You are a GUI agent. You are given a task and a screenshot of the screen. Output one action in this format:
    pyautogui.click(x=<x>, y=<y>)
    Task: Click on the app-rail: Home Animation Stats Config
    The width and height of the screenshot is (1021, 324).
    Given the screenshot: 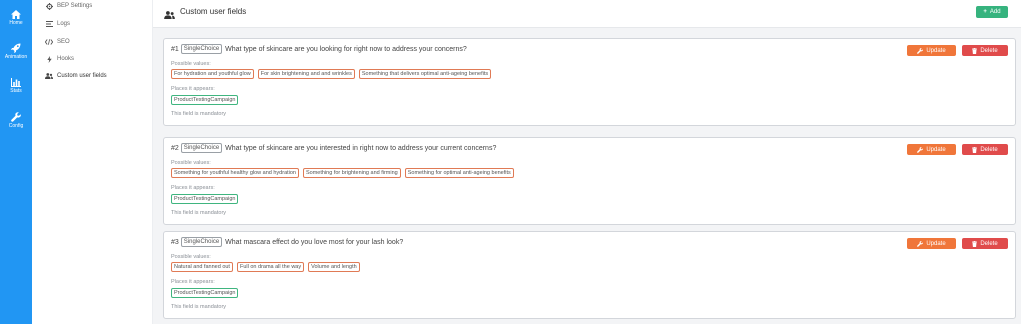 What is the action you would take?
    pyautogui.click(x=16, y=162)
    